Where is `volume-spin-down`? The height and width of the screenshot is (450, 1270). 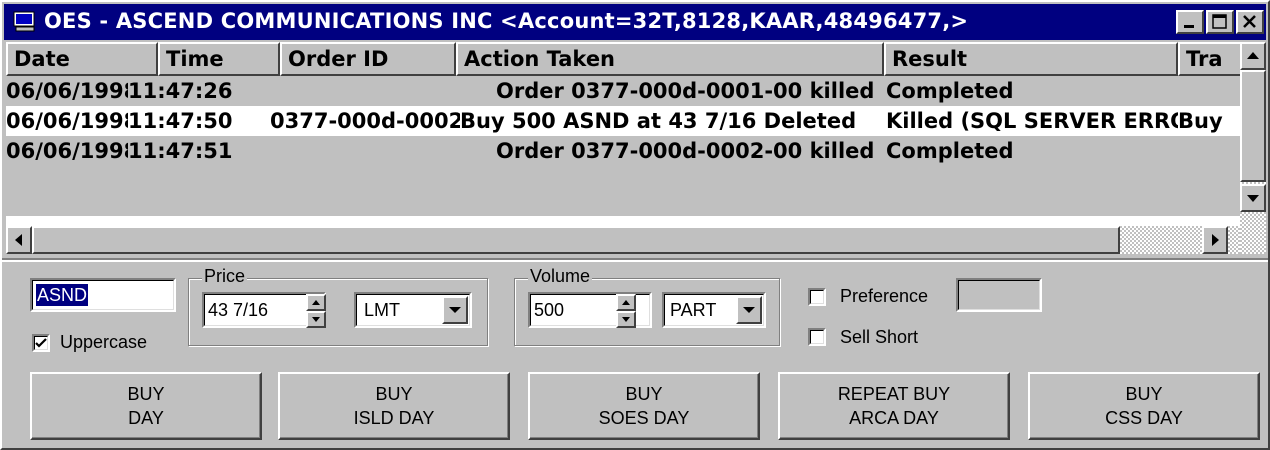
volume-spin-down is located at coordinates (626, 319).